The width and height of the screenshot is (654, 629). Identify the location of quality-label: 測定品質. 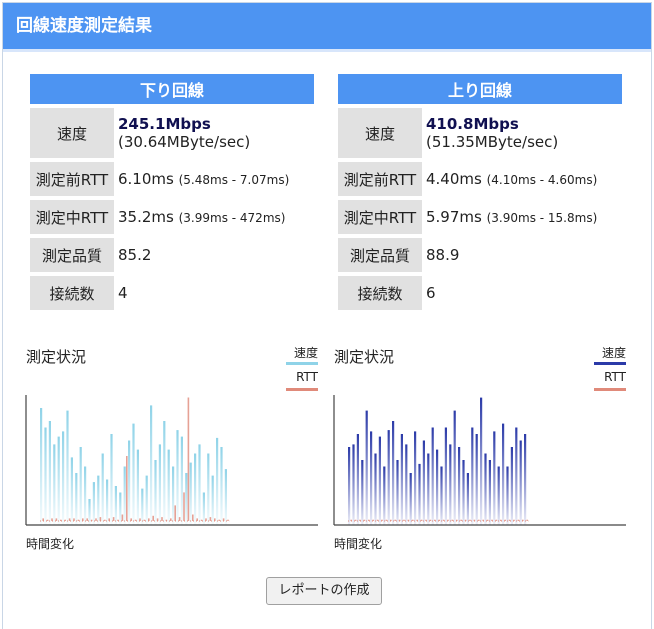
(72, 255).